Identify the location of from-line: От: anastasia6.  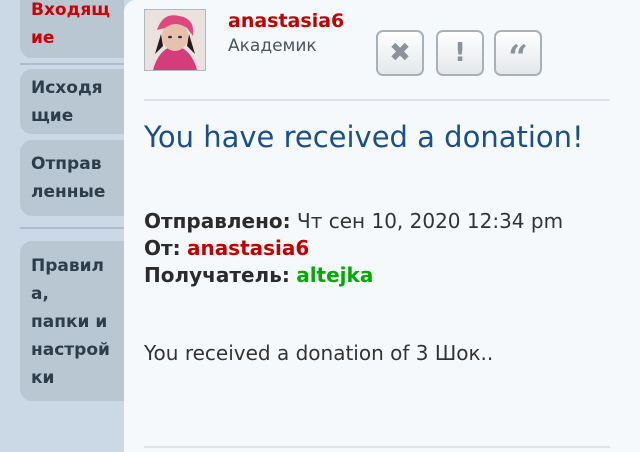
(374, 248).